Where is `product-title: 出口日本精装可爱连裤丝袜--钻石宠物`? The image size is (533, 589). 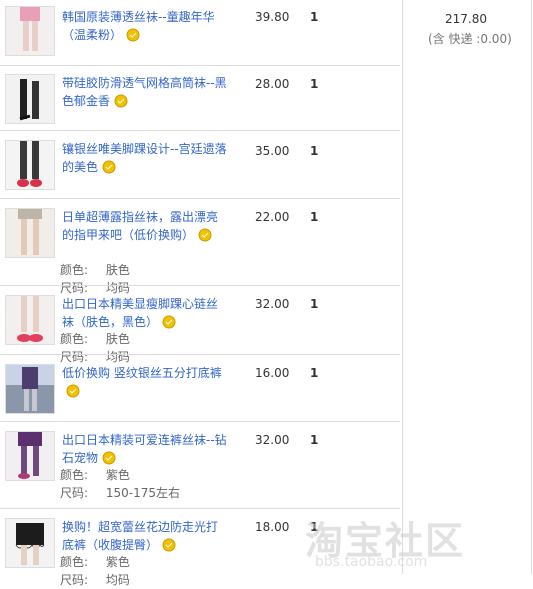 product-title: 出口日本精装可爱连裤丝袜--钻石宠物 is located at coordinates (144, 449).